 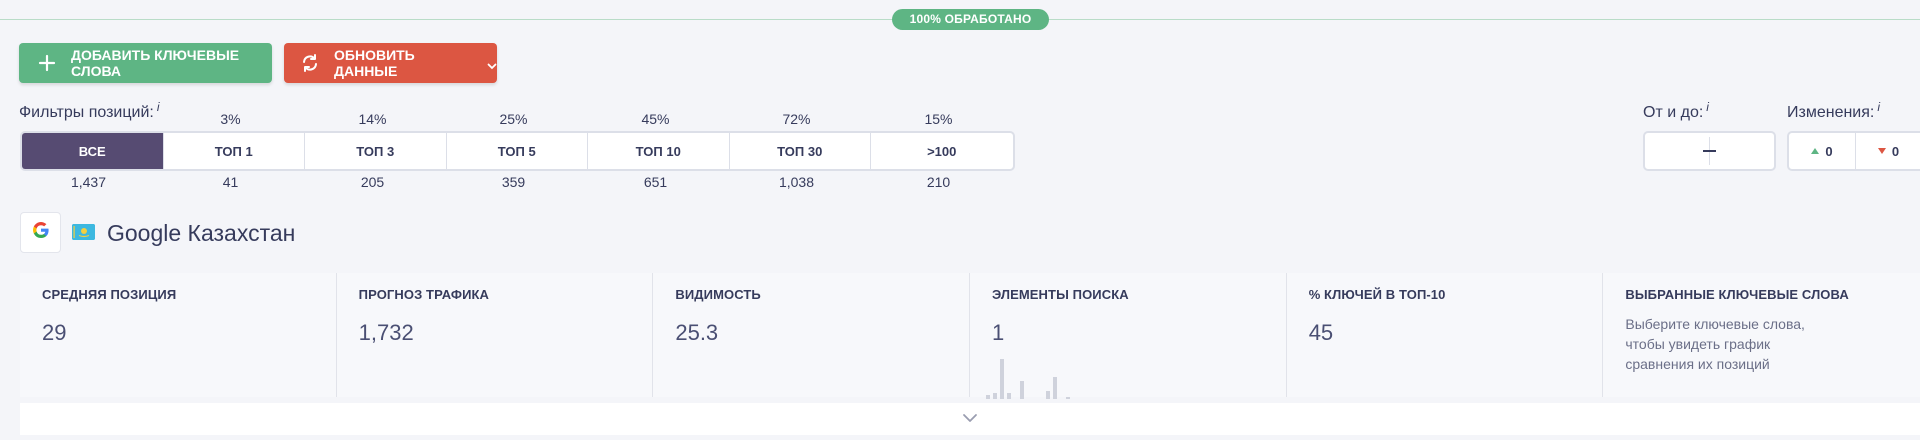 I want to click on range-info-icon: i, so click(x=1707, y=107).